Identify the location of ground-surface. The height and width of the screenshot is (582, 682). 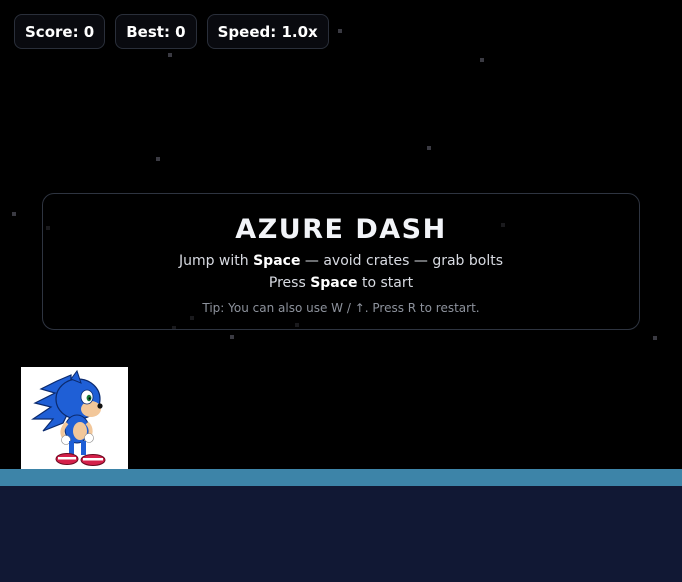
(341, 477).